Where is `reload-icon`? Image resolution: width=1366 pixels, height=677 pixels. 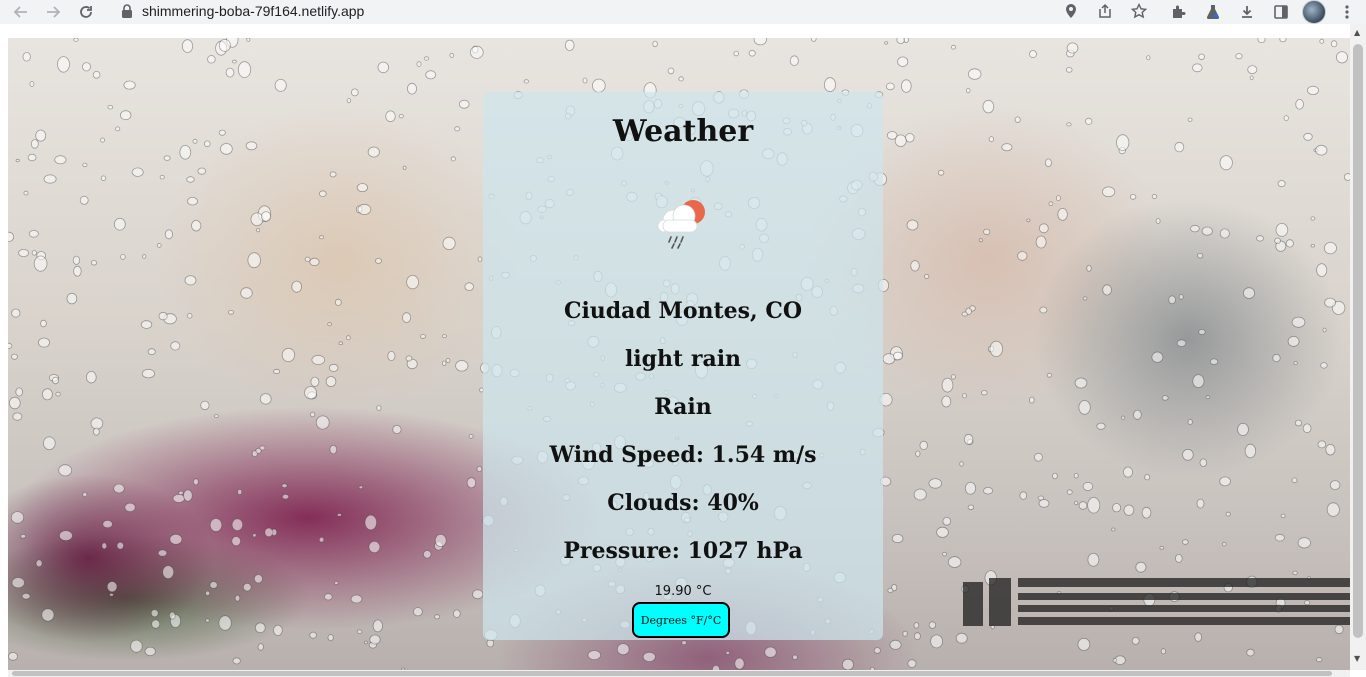 reload-icon is located at coordinates (86, 12).